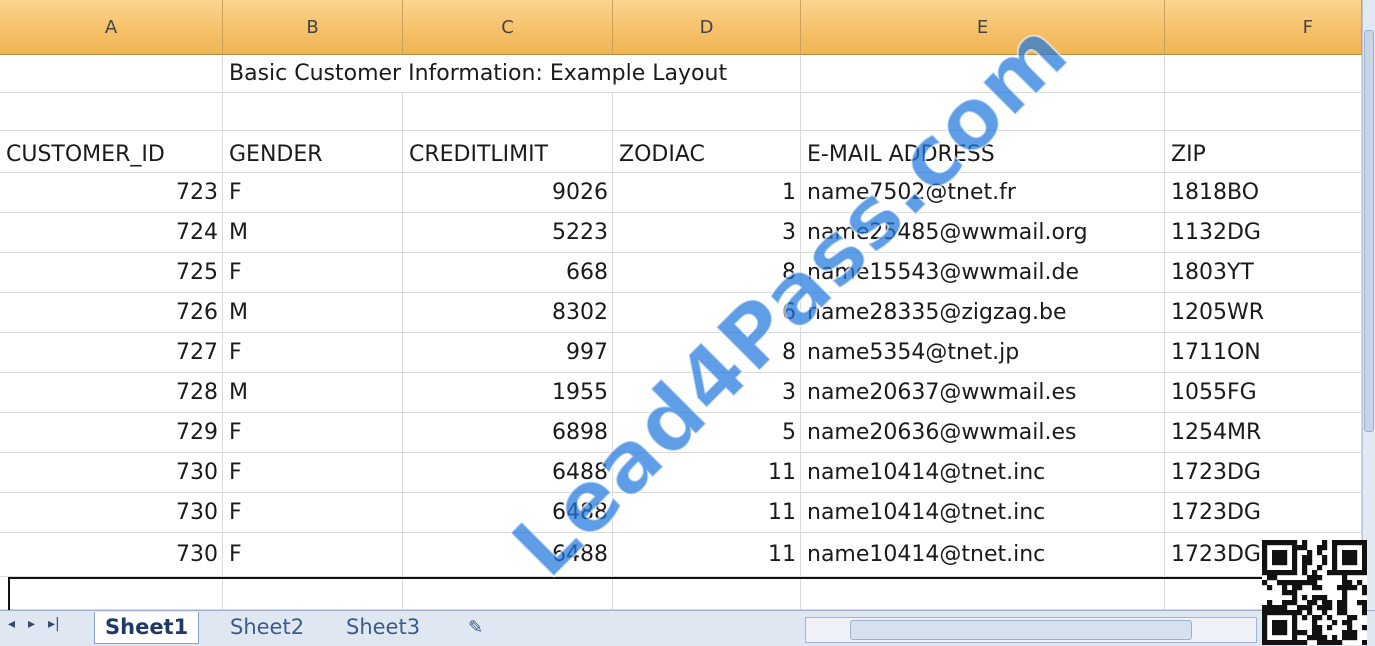 The image size is (1375, 646). Describe the element at coordinates (508, 233) in the screenshot. I see `data-cell: 5223` at that location.